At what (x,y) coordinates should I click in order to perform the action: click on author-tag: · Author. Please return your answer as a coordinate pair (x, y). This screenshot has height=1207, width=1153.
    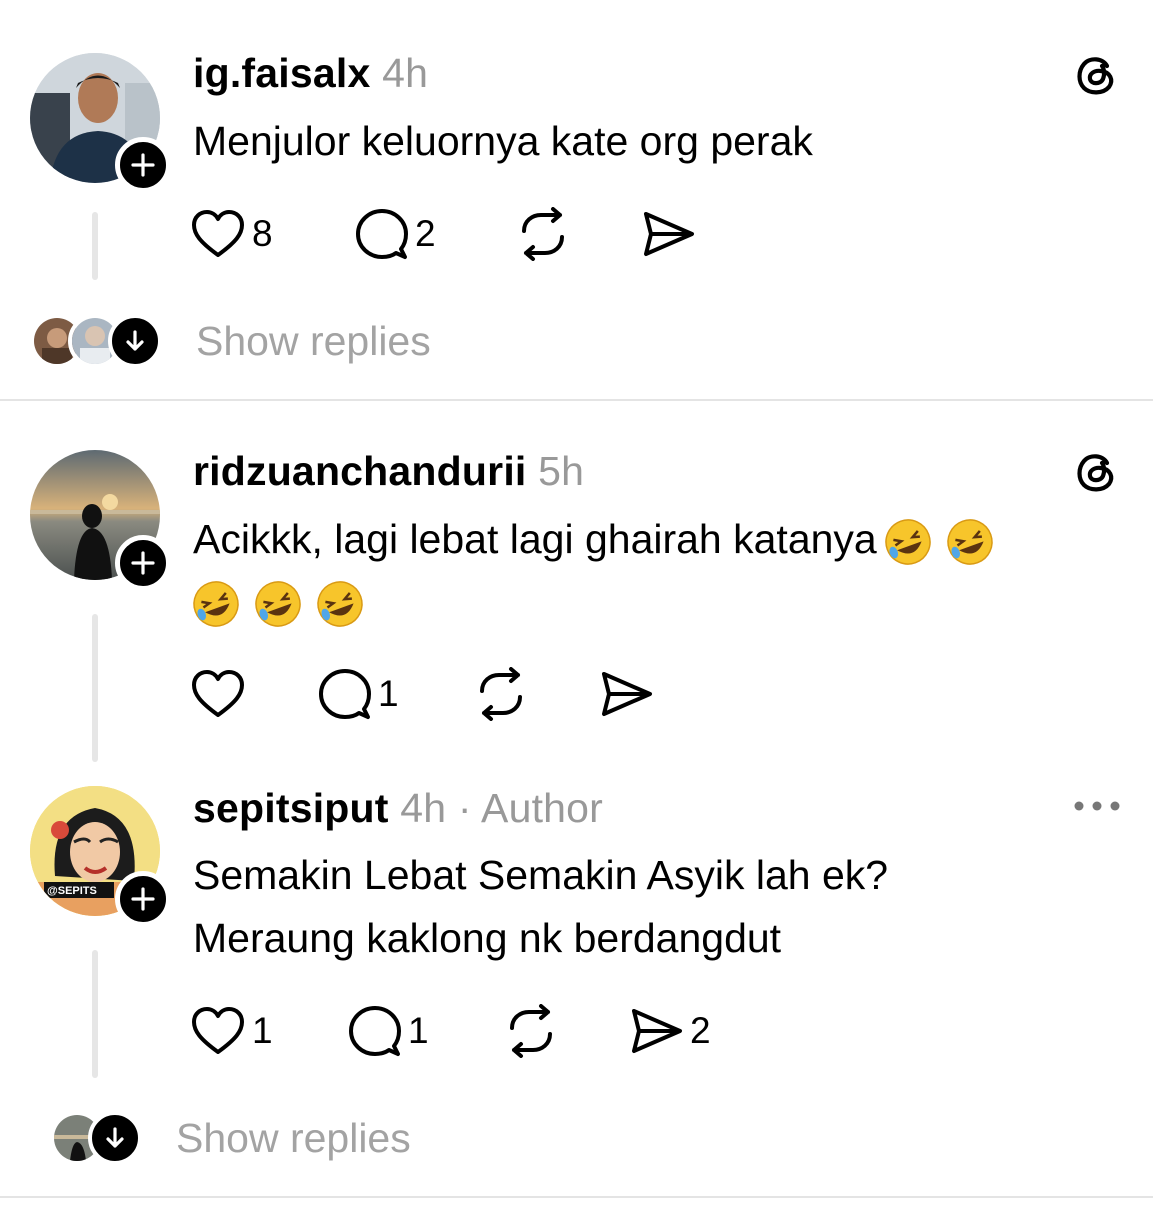
    Looking at the image, I should click on (530, 808).